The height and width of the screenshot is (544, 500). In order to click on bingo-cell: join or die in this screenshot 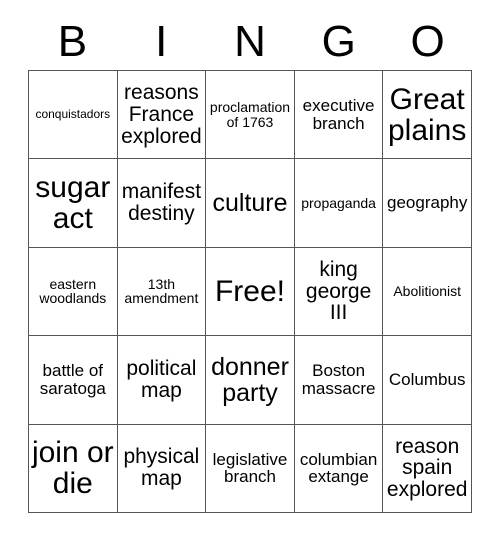, I will do `click(73, 468)`.